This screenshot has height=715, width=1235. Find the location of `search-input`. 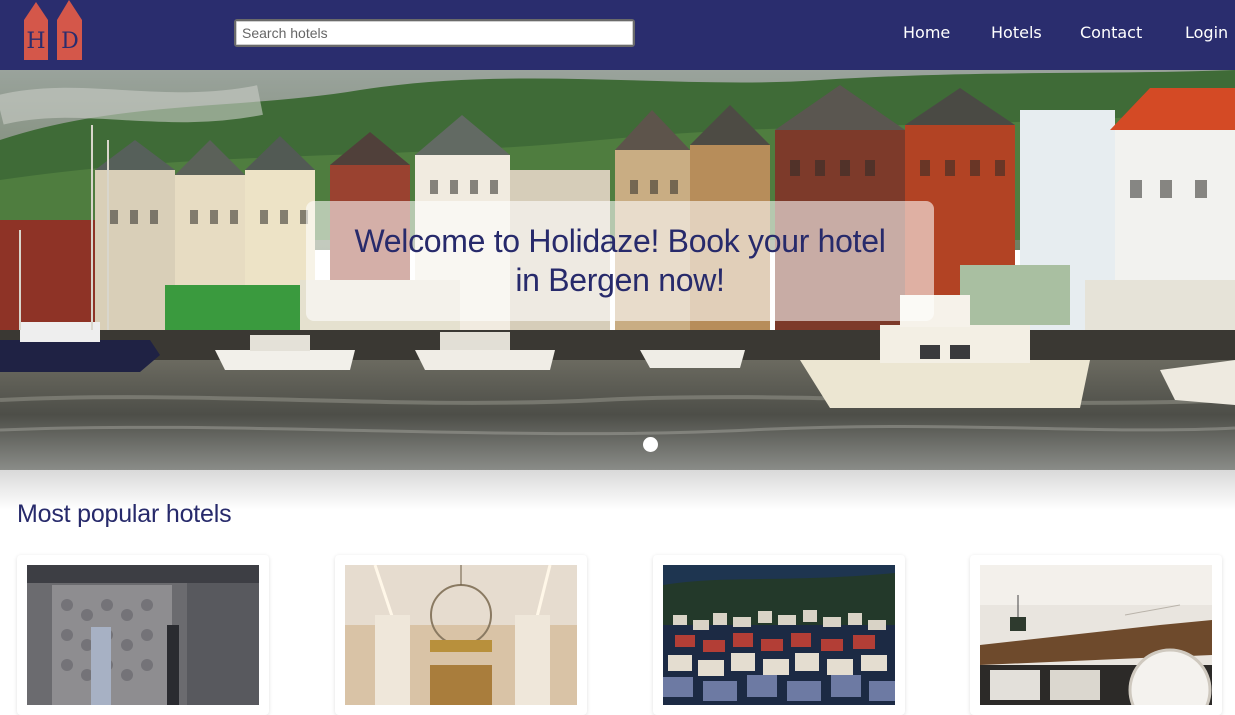

search-input is located at coordinates (434, 33).